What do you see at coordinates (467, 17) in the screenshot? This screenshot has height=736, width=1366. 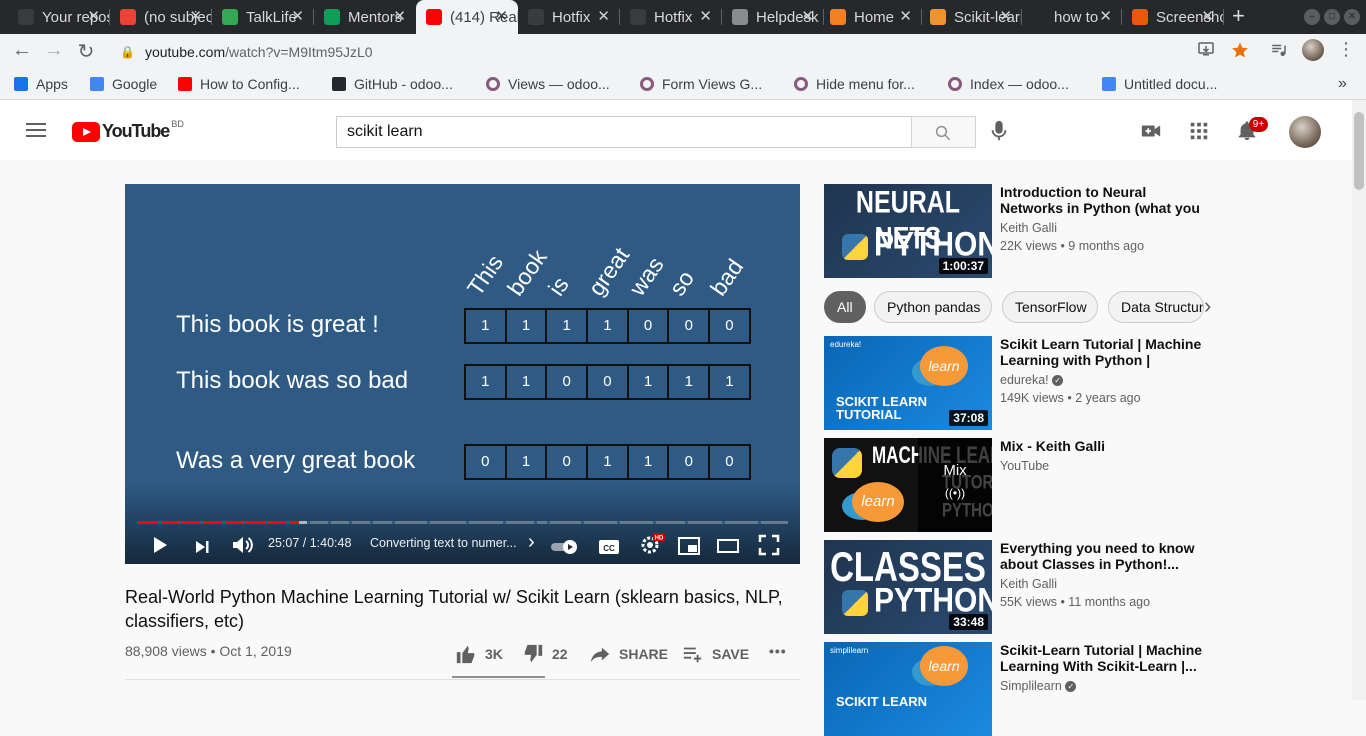 I see `browser-tab: (414) Real-World Python✕` at bounding box center [467, 17].